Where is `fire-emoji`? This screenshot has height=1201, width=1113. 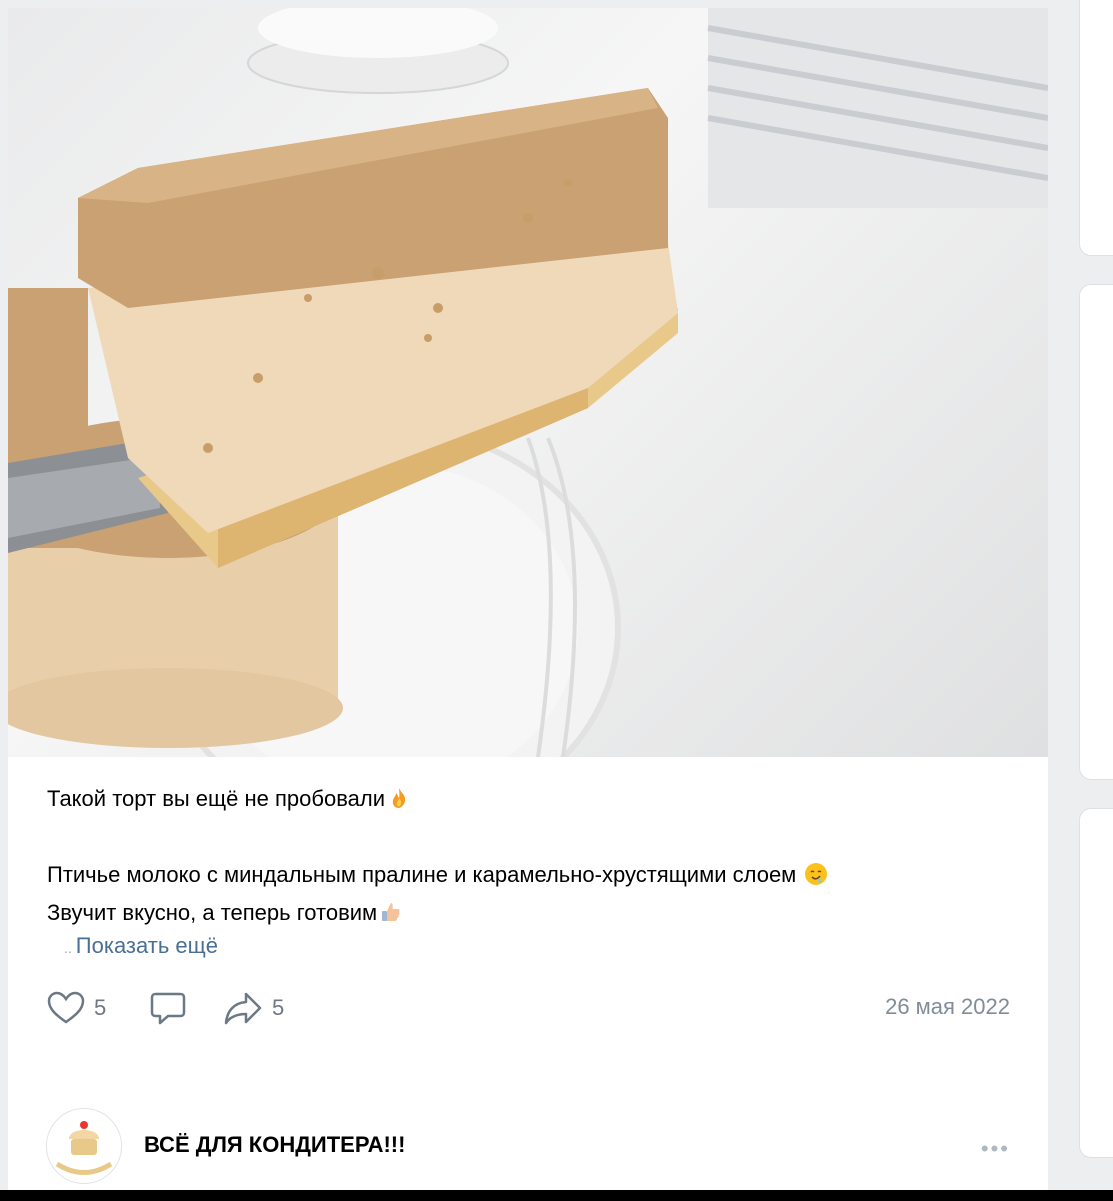
fire-emoji is located at coordinates (399, 798).